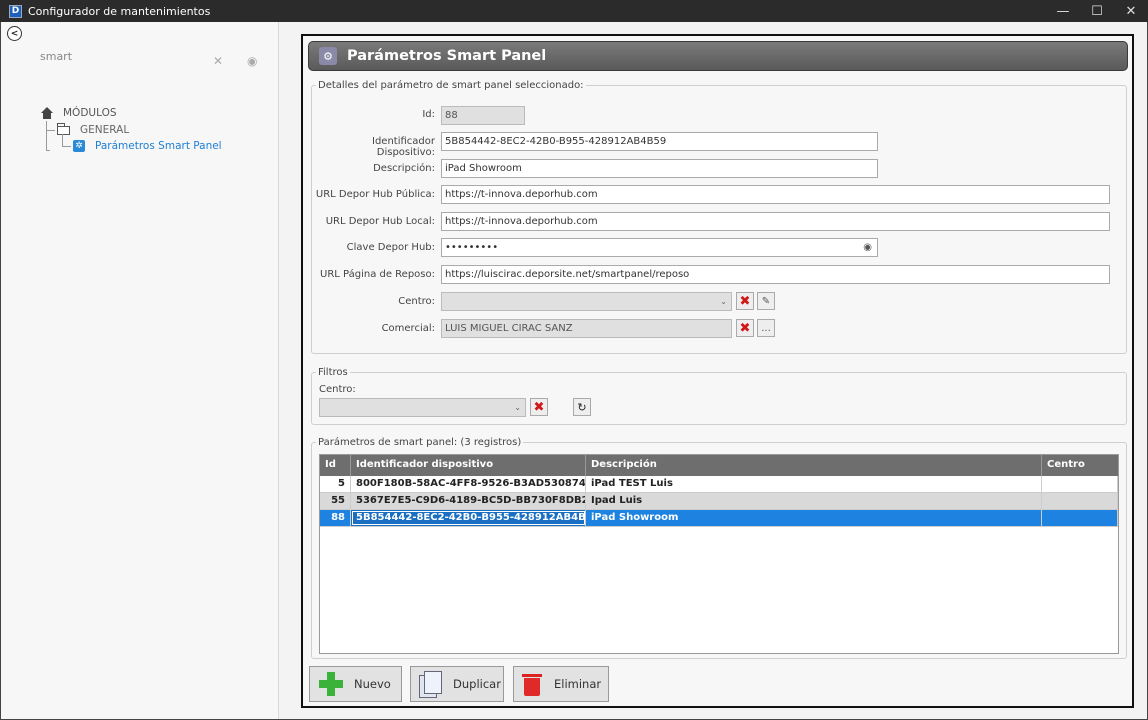  What do you see at coordinates (335, 501) in the screenshot?
I see `cell-id: 55` at bounding box center [335, 501].